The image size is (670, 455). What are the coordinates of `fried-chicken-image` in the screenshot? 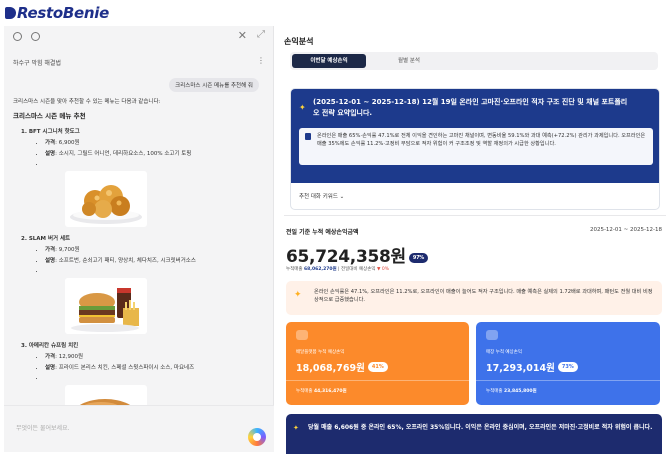 It's located at (106, 199).